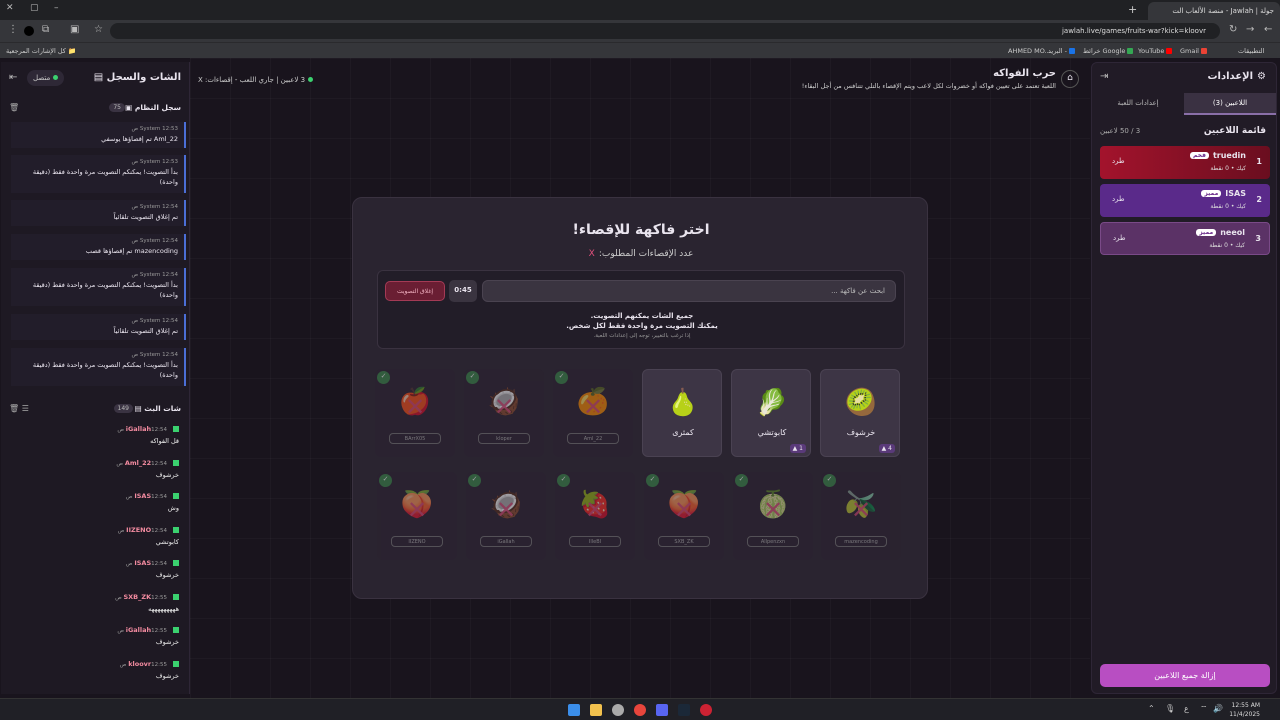  What do you see at coordinates (1204, 709) in the screenshot?
I see `wifi-icon: ⌔` at bounding box center [1204, 709].